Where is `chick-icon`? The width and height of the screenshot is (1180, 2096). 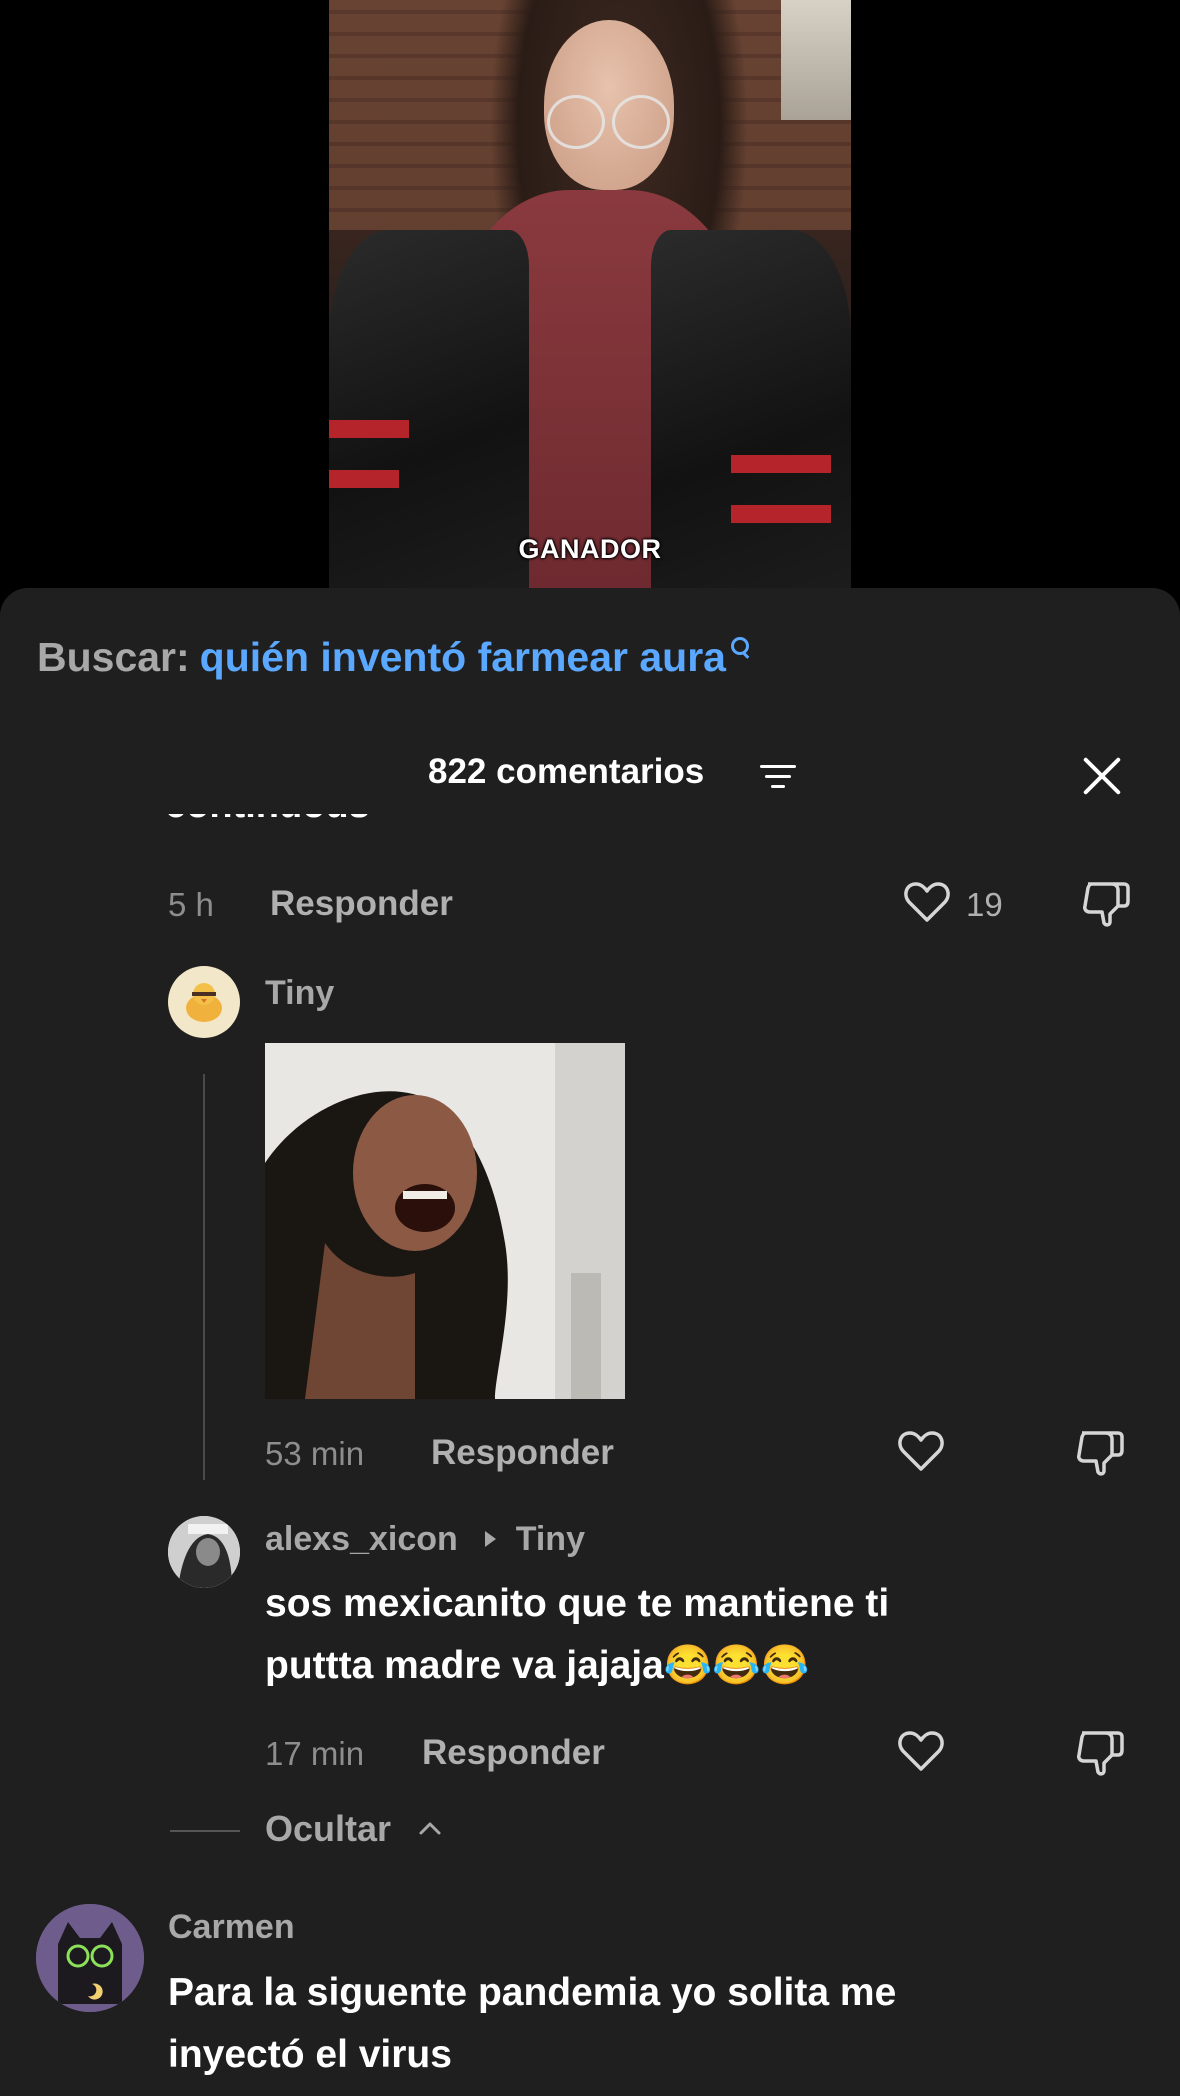 chick-icon is located at coordinates (204, 1002).